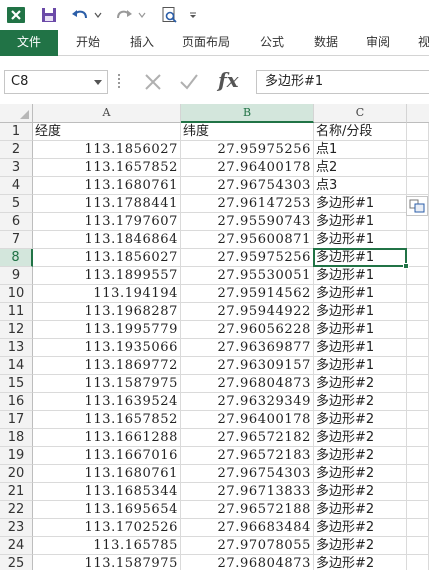 This screenshot has width=429, height=570. What do you see at coordinates (107, 492) in the screenshot?
I see `cell-longitude: 113.1685344` at bounding box center [107, 492].